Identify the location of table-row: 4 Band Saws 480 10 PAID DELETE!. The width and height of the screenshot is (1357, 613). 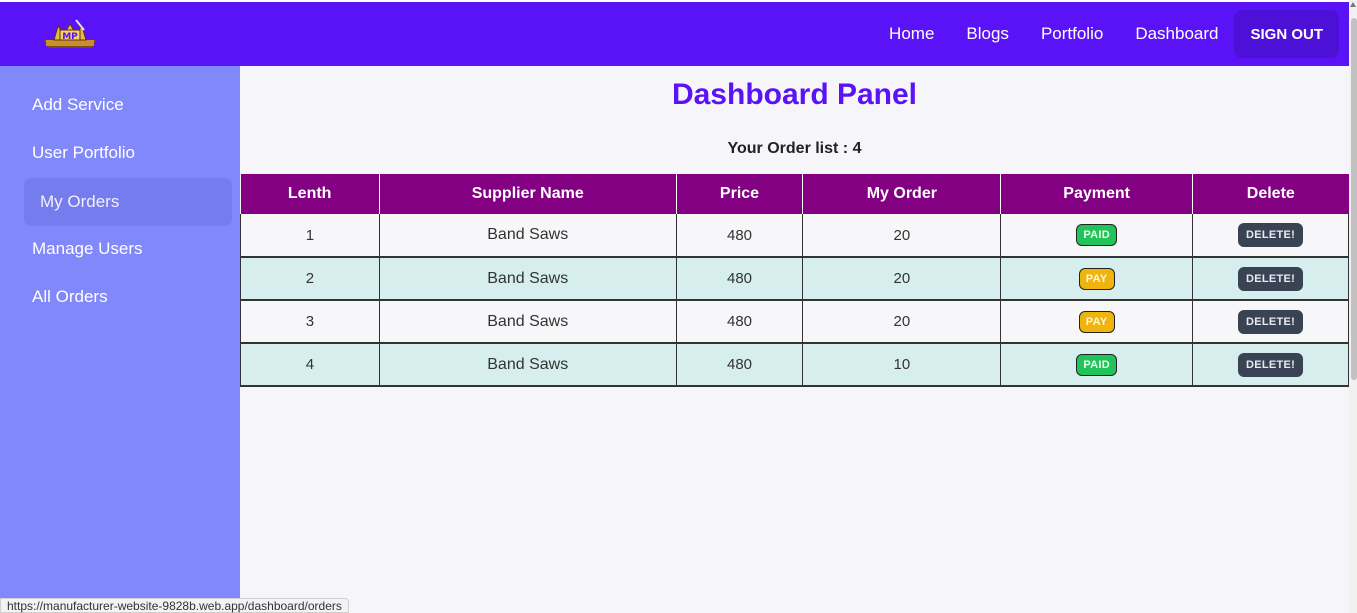
(794, 365).